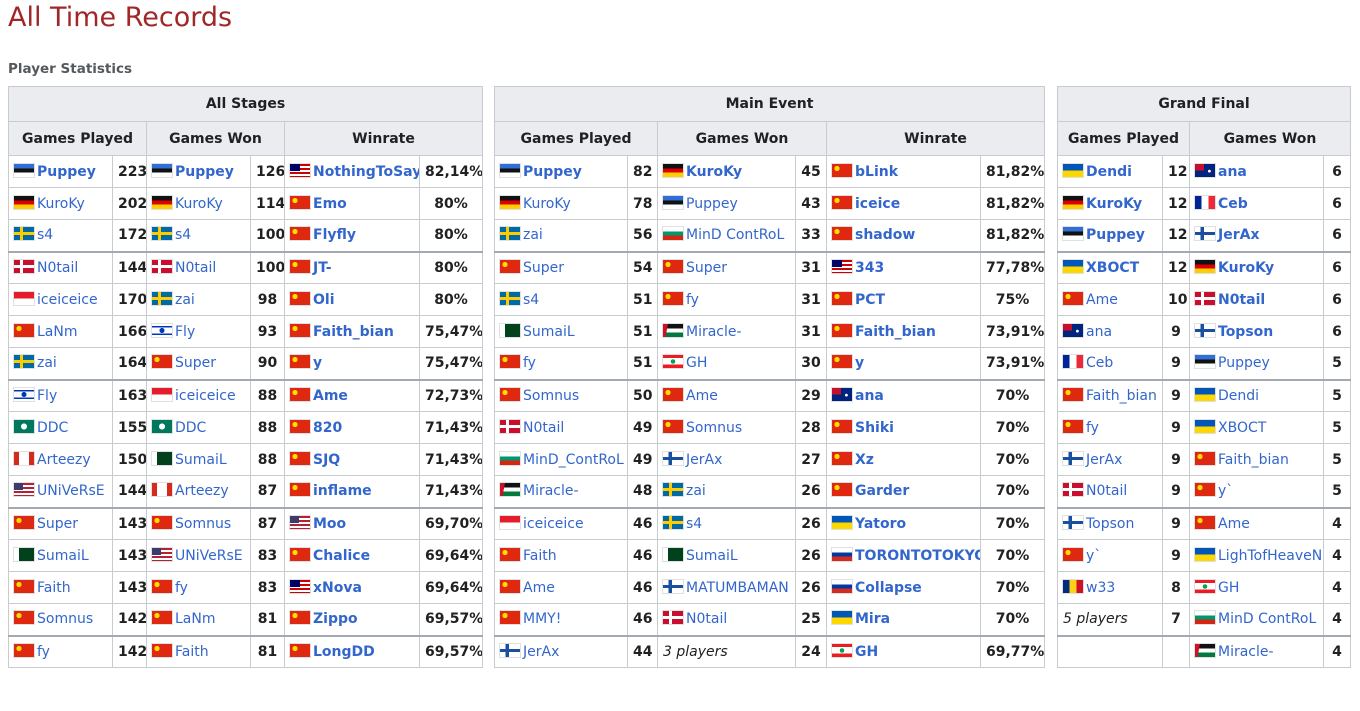 This screenshot has height=711, width=1360. Describe the element at coordinates (872, 619) in the screenshot. I see `player-link: Mira` at that location.